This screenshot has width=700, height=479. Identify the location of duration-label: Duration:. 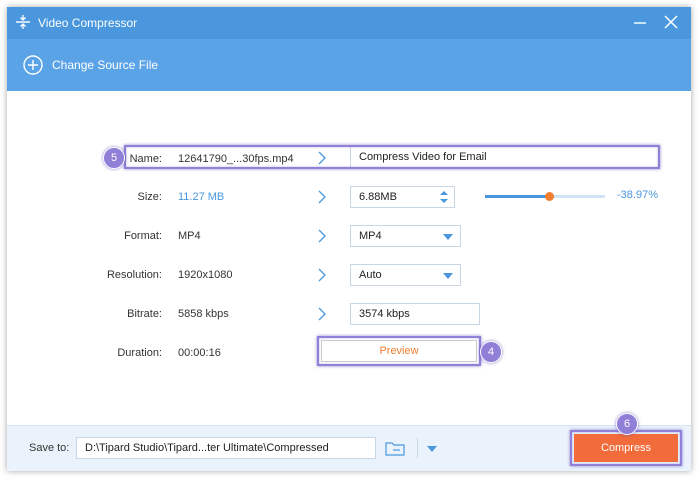
(139, 353).